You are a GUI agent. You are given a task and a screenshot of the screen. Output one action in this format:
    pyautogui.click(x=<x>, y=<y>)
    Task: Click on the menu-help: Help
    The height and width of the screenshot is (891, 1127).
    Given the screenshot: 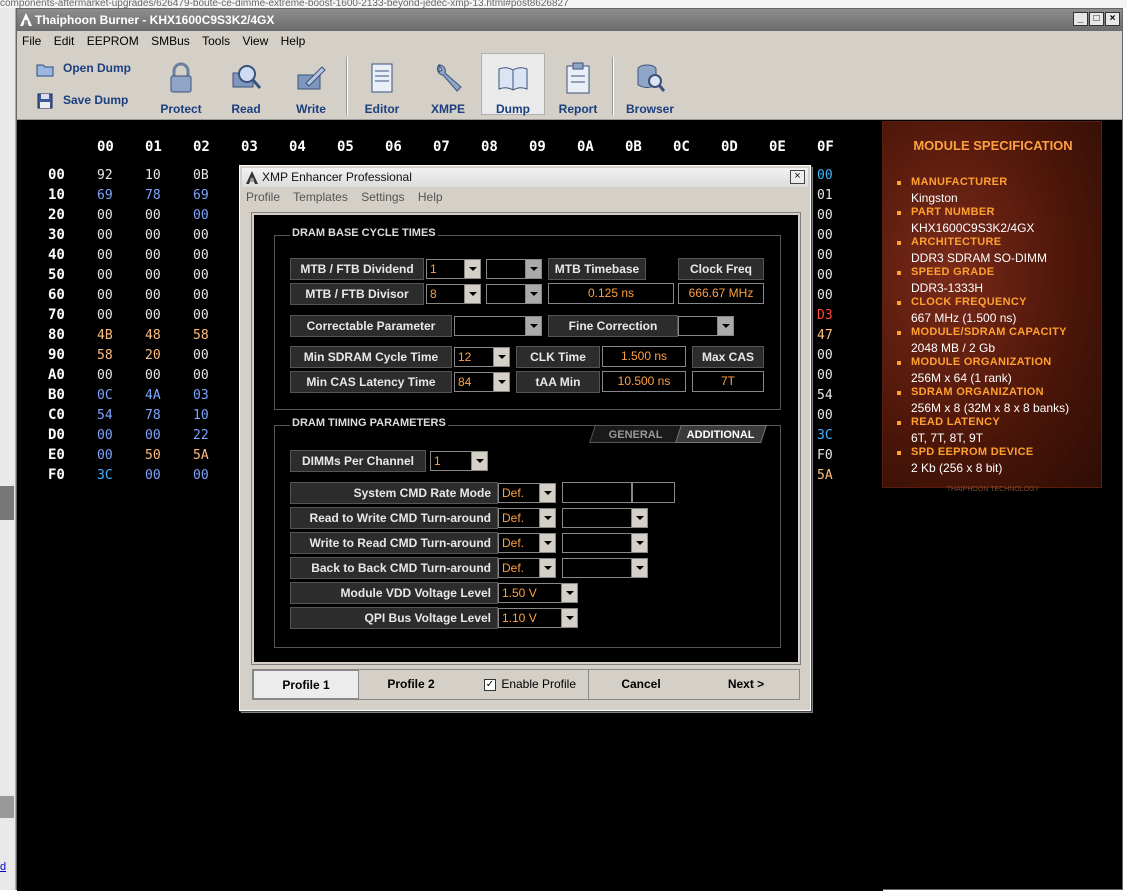 What is the action you would take?
    pyautogui.click(x=293, y=41)
    